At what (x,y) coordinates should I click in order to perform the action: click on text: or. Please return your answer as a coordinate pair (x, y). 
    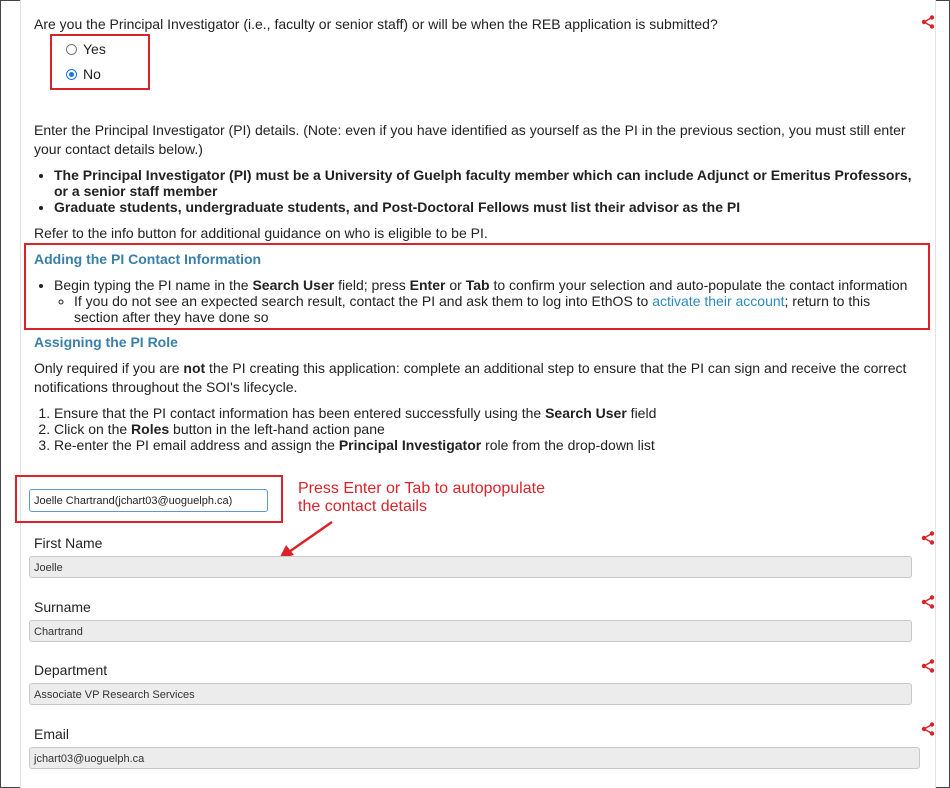
    Looking at the image, I should click on (455, 285).